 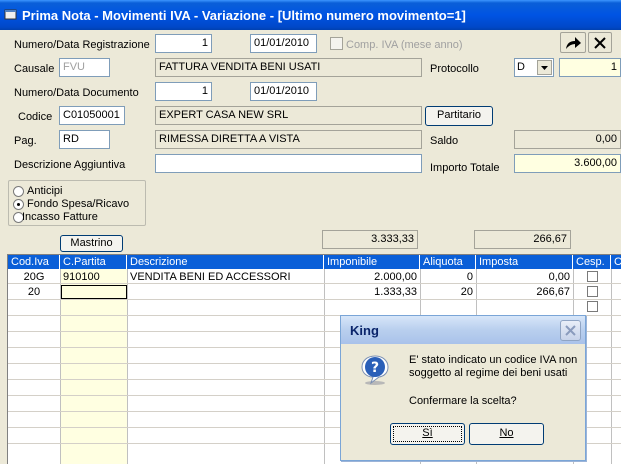 I want to click on dialog-title-bar: King, so click(x=463, y=330).